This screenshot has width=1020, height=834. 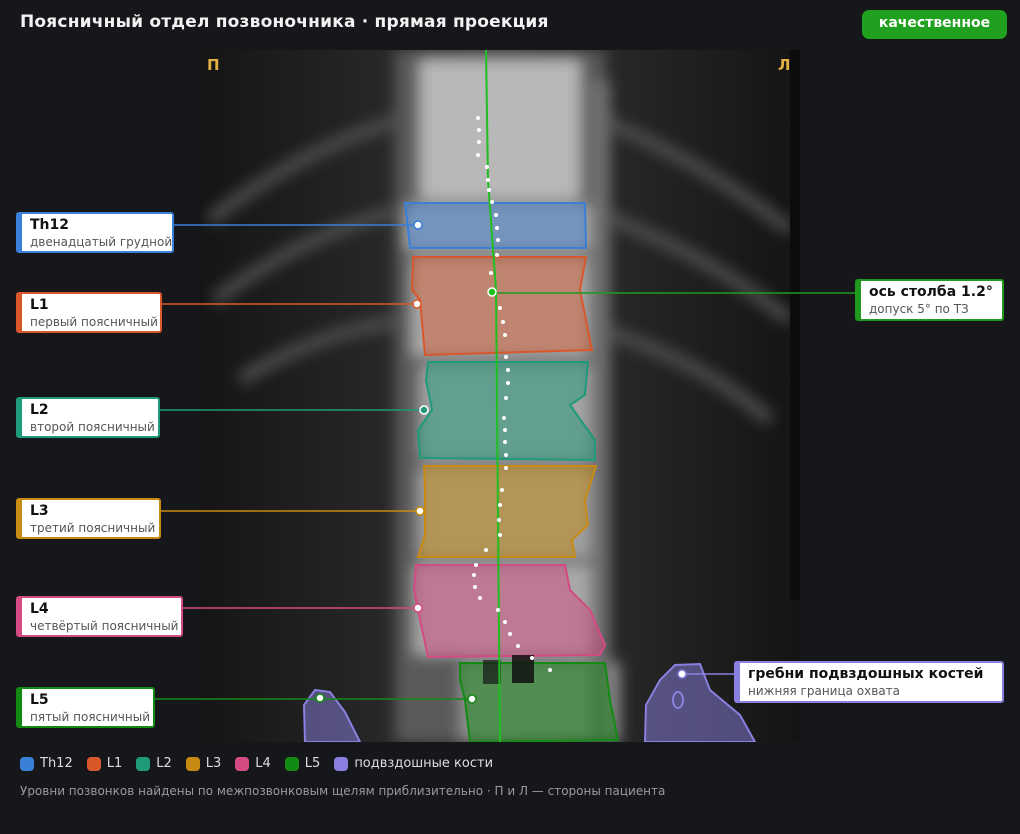 What do you see at coordinates (101, 242) in the screenshot?
I see `label-th12-sub: двенадцатый грудной` at bounding box center [101, 242].